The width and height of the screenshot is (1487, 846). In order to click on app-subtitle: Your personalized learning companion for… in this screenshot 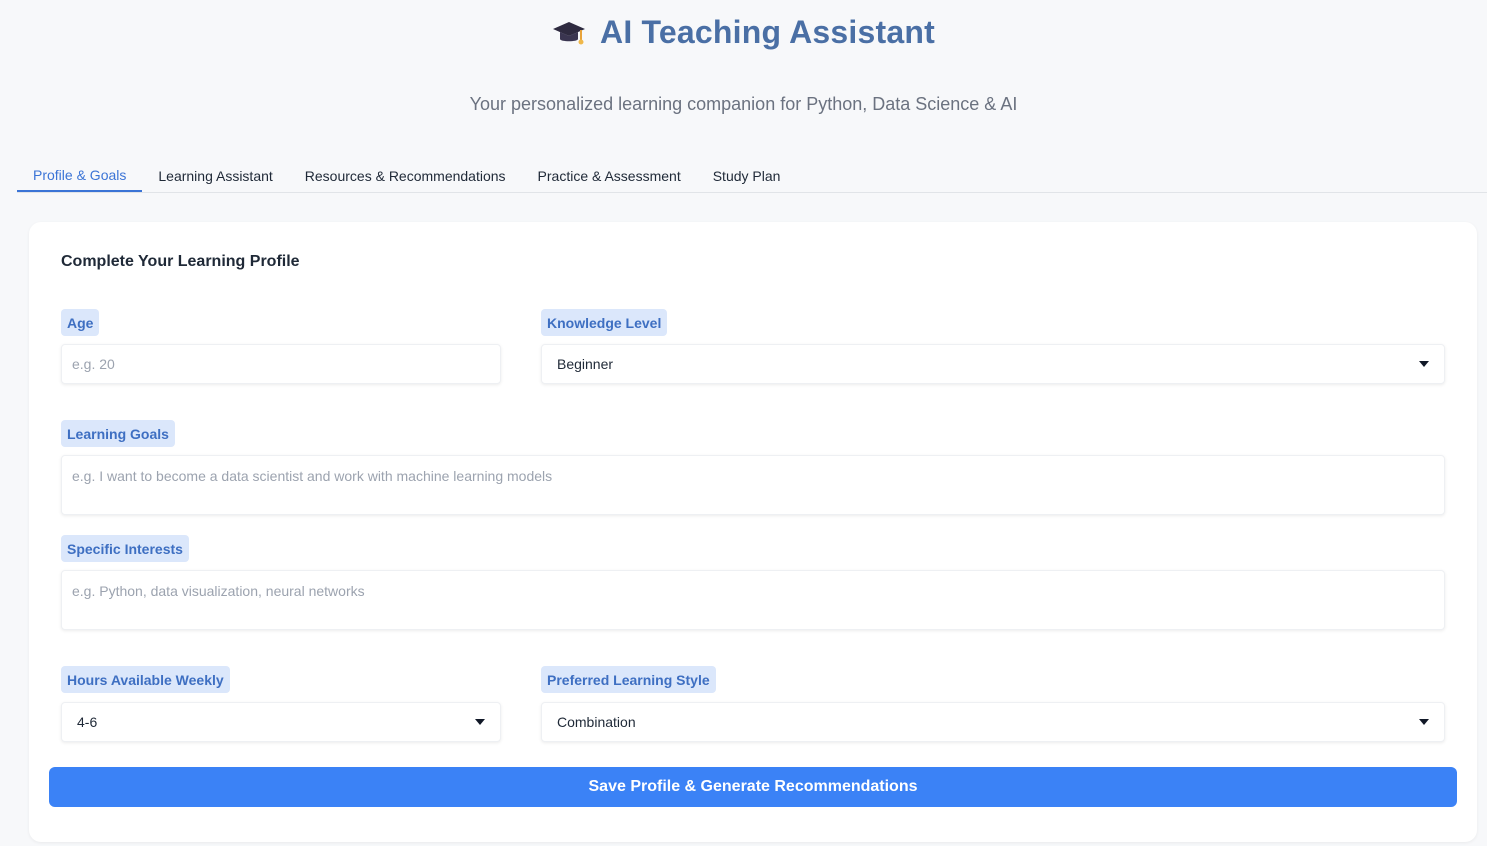, I will do `click(743, 104)`.